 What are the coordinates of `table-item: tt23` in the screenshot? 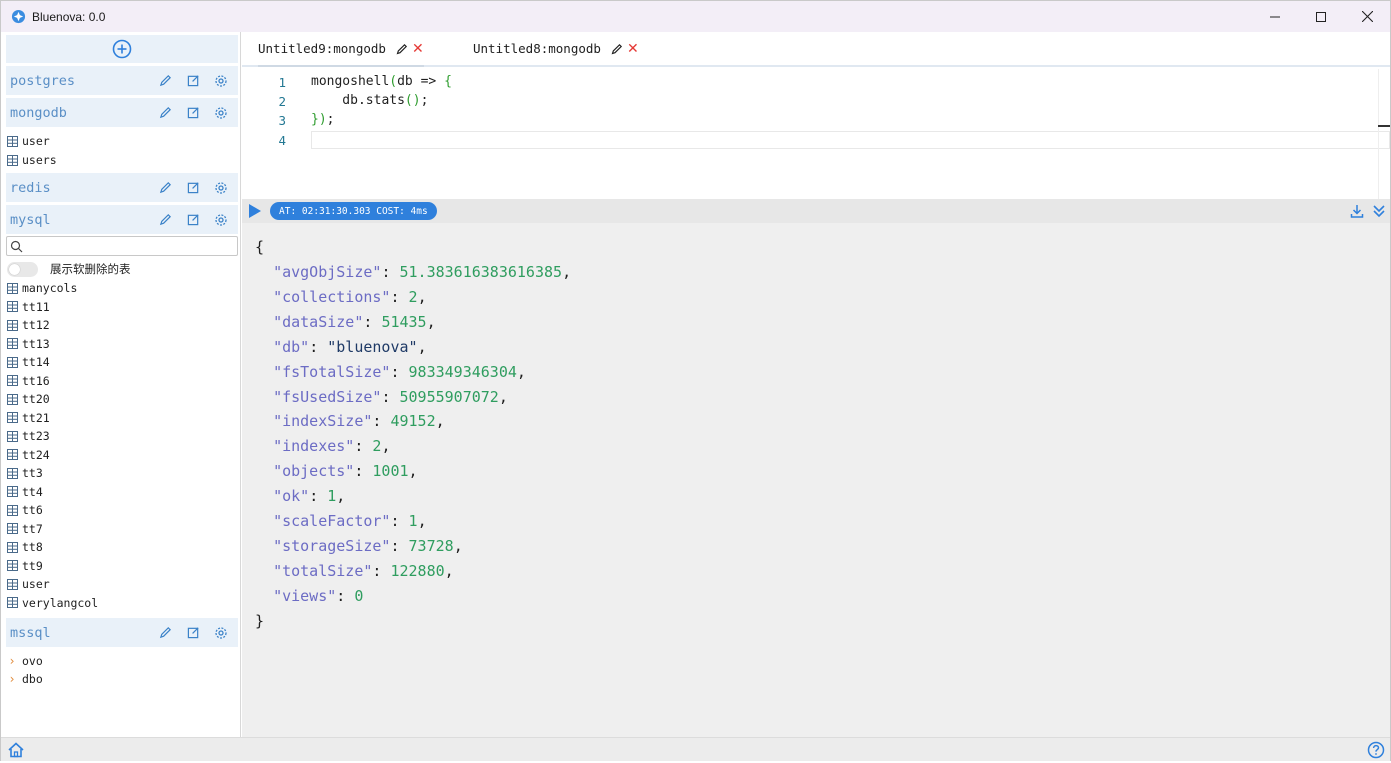 It's located at (28, 436).